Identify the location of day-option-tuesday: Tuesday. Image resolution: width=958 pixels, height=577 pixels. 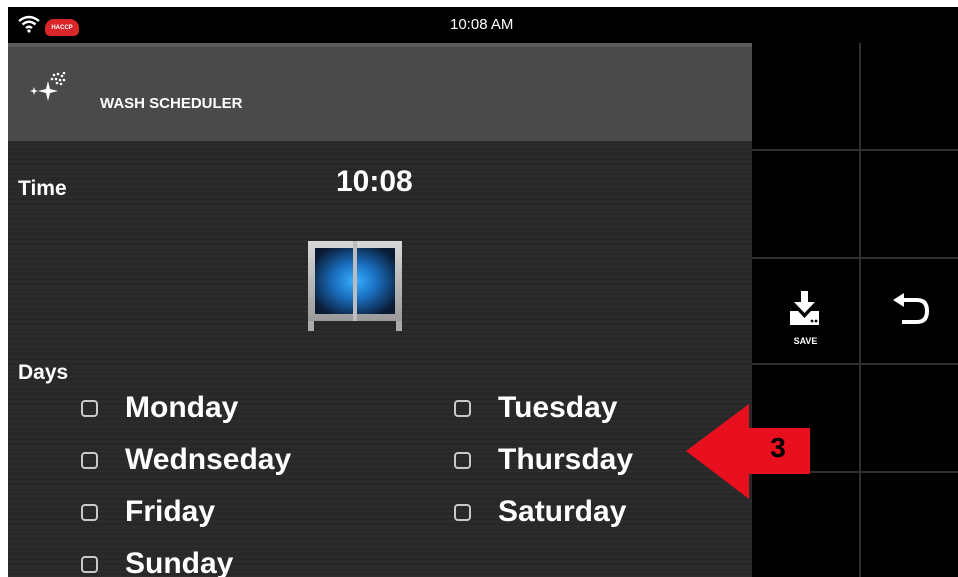
(536, 408).